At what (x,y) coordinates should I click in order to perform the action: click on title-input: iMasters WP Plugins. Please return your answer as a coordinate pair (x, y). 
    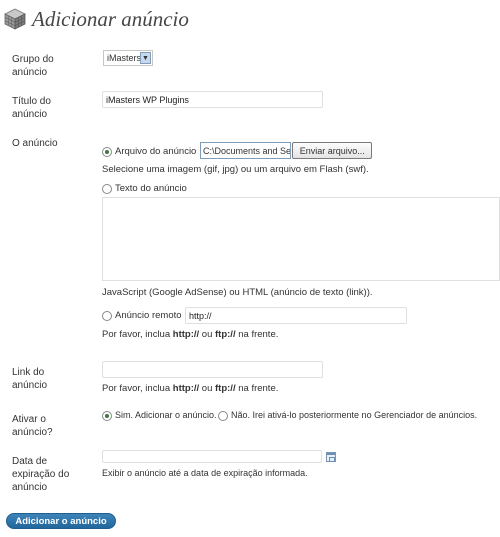
    Looking at the image, I should click on (212, 99).